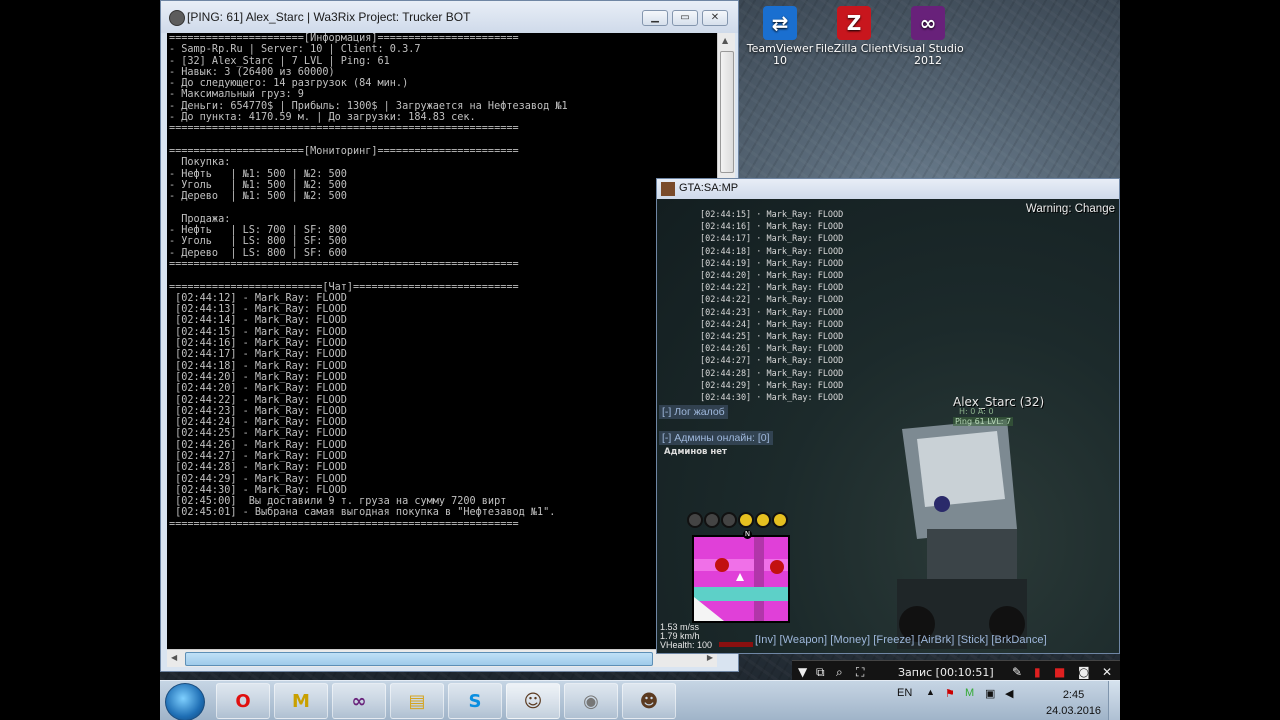 This screenshot has width=1280, height=720. What do you see at coordinates (258, 411) in the screenshot?
I see `console-line: [02:44:23] - Mark_Ray: FLOOD` at bounding box center [258, 411].